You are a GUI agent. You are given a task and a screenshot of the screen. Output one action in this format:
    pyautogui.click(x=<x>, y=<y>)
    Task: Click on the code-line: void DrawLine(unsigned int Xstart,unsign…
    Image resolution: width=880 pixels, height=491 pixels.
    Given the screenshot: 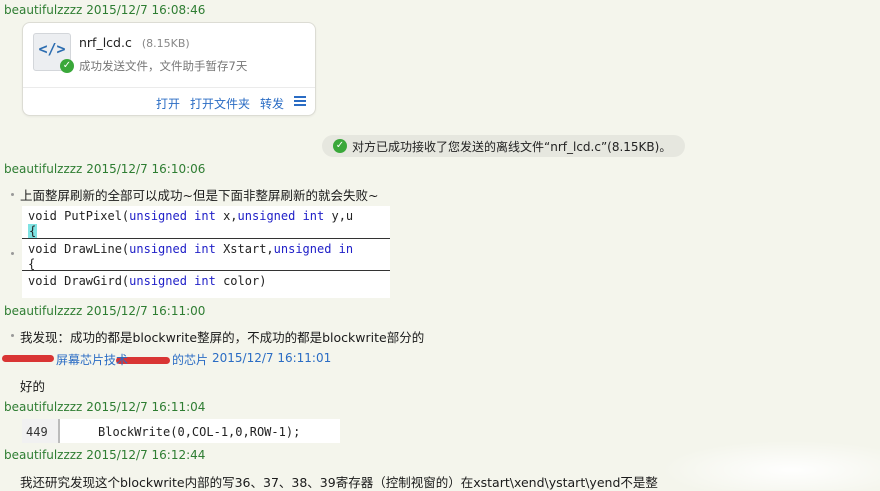 What is the action you would take?
    pyautogui.click(x=191, y=249)
    